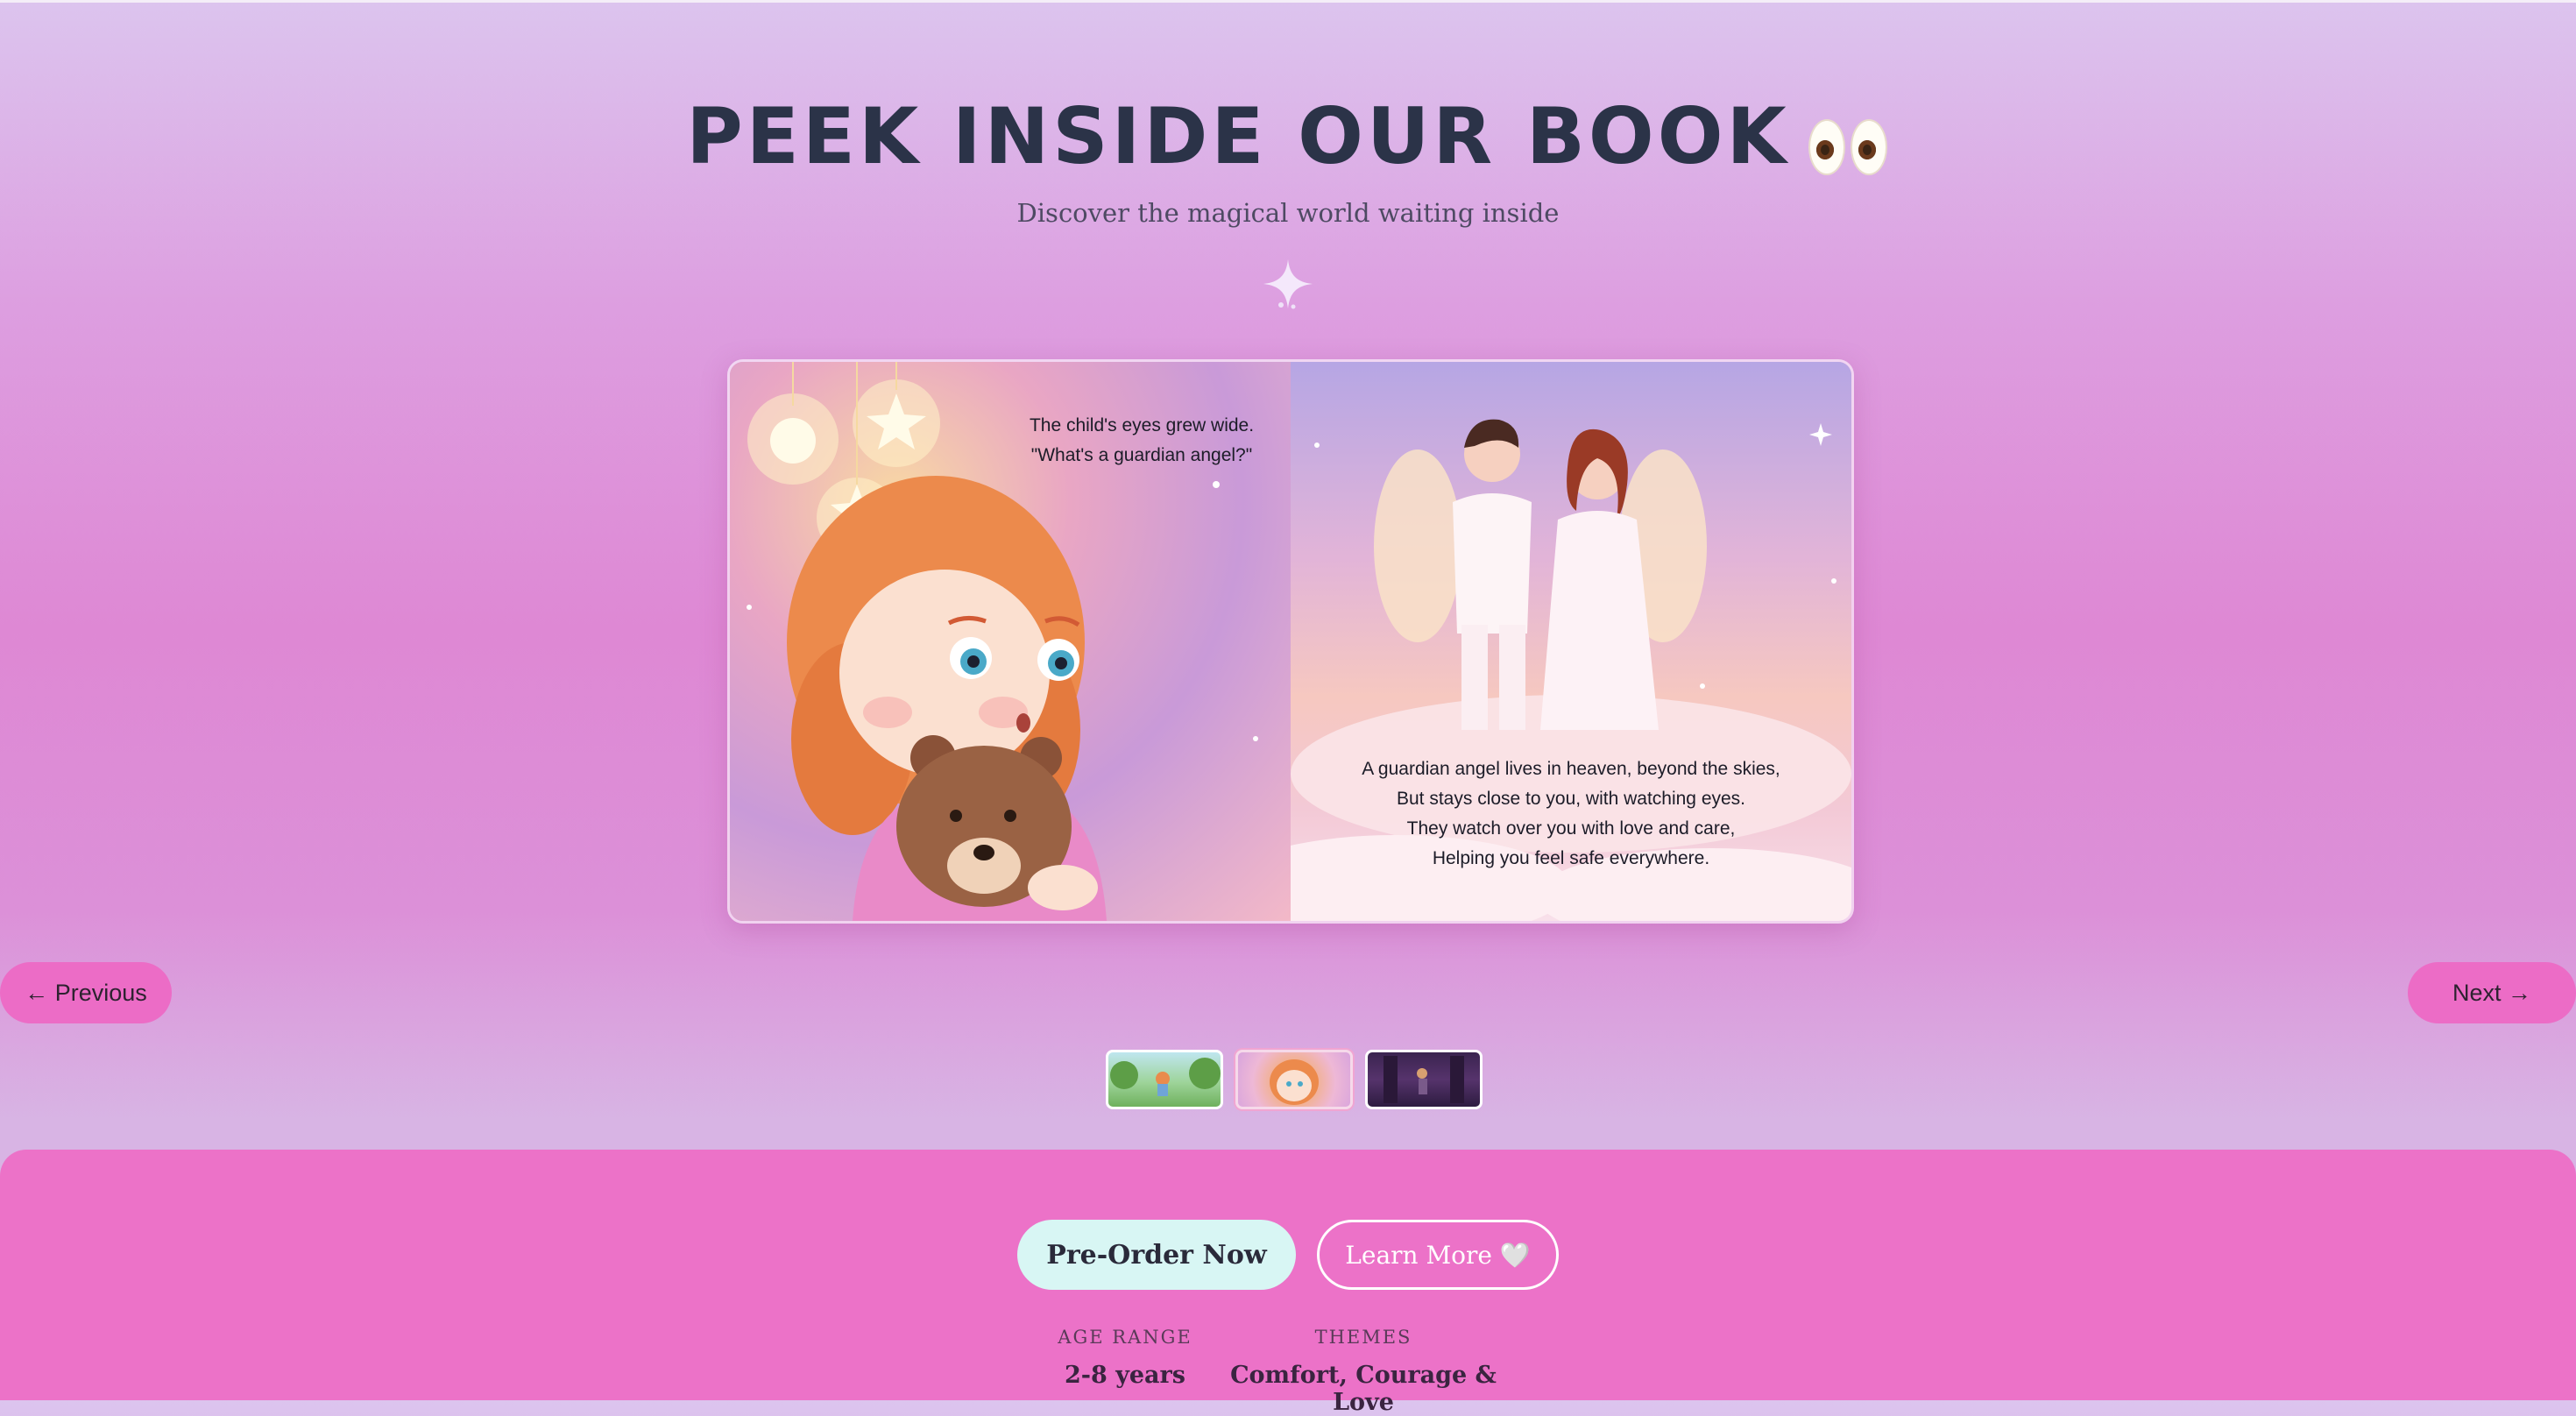 The image size is (2576, 1416). I want to click on page-thumbnails, so click(1294, 1079).